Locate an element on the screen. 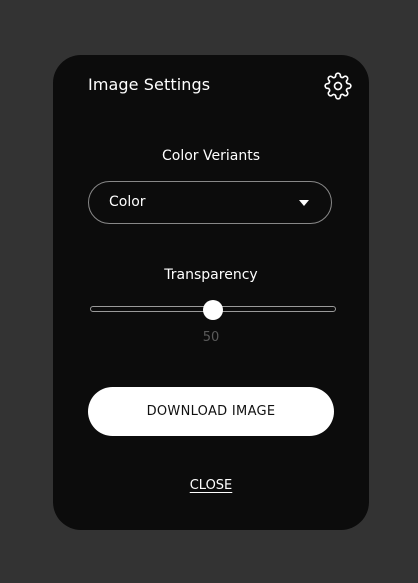 The width and height of the screenshot is (418, 583). caret-down-icon is located at coordinates (304, 203).